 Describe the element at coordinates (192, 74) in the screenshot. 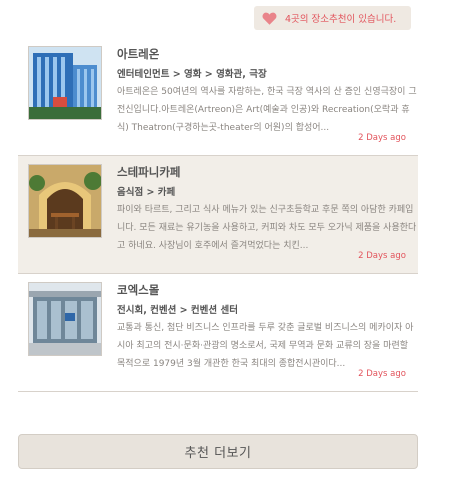

I see `place-category: 엔터테인먼트 > 영화 > 영화관, 극장` at that location.